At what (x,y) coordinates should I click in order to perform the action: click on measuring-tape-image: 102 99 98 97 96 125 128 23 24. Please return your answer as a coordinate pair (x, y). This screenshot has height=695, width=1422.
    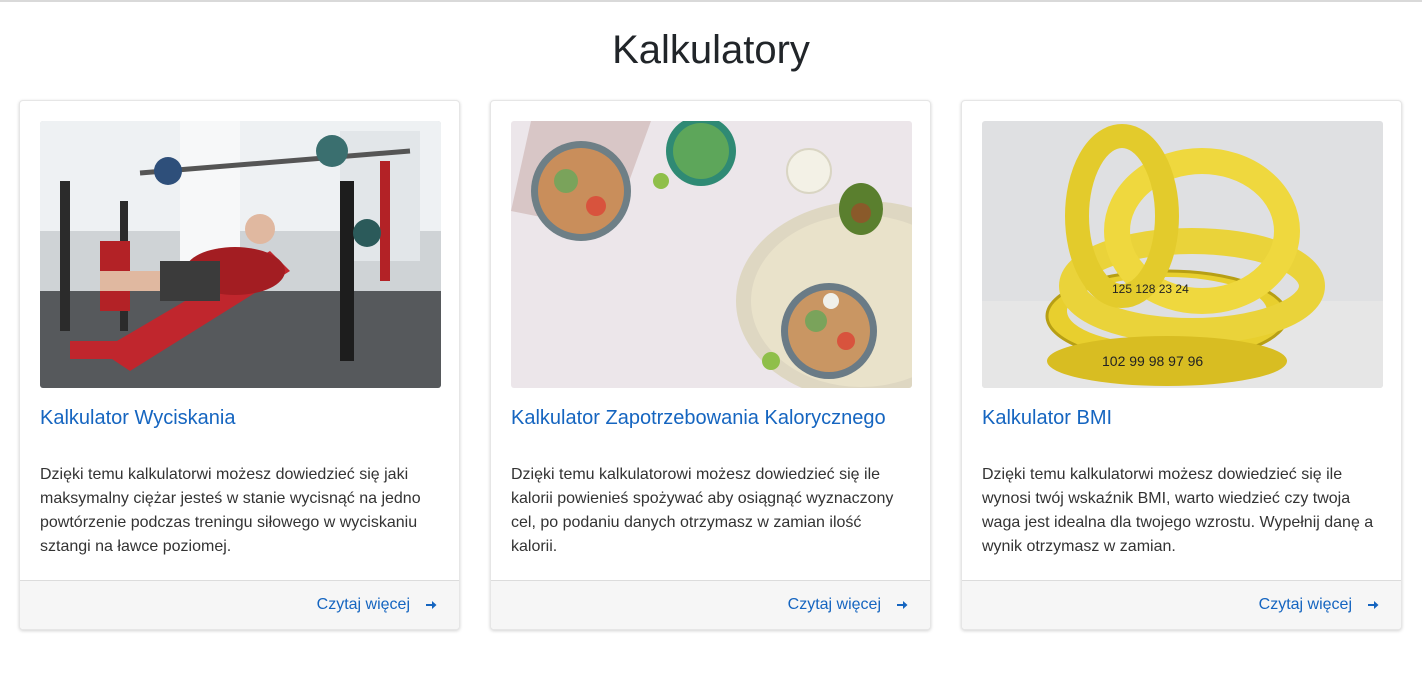
    Looking at the image, I should click on (1182, 254).